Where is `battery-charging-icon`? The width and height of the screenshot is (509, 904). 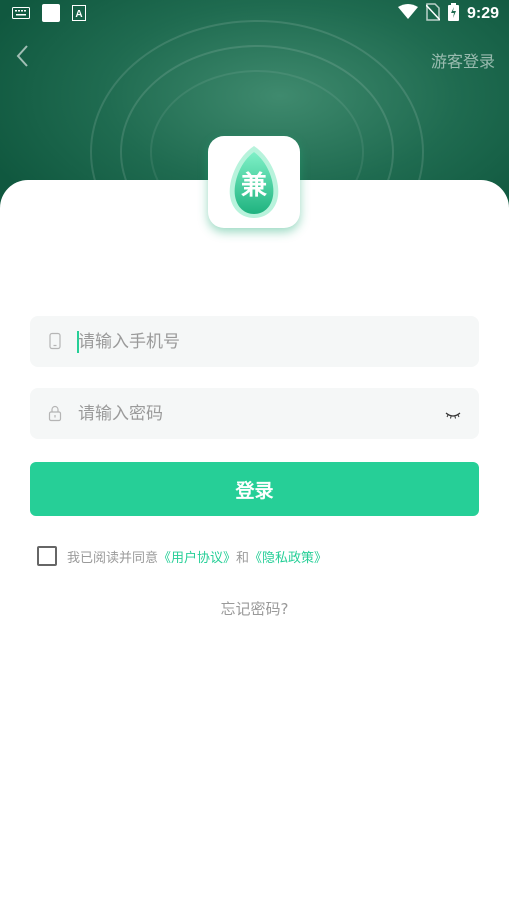 battery-charging-icon is located at coordinates (453, 14).